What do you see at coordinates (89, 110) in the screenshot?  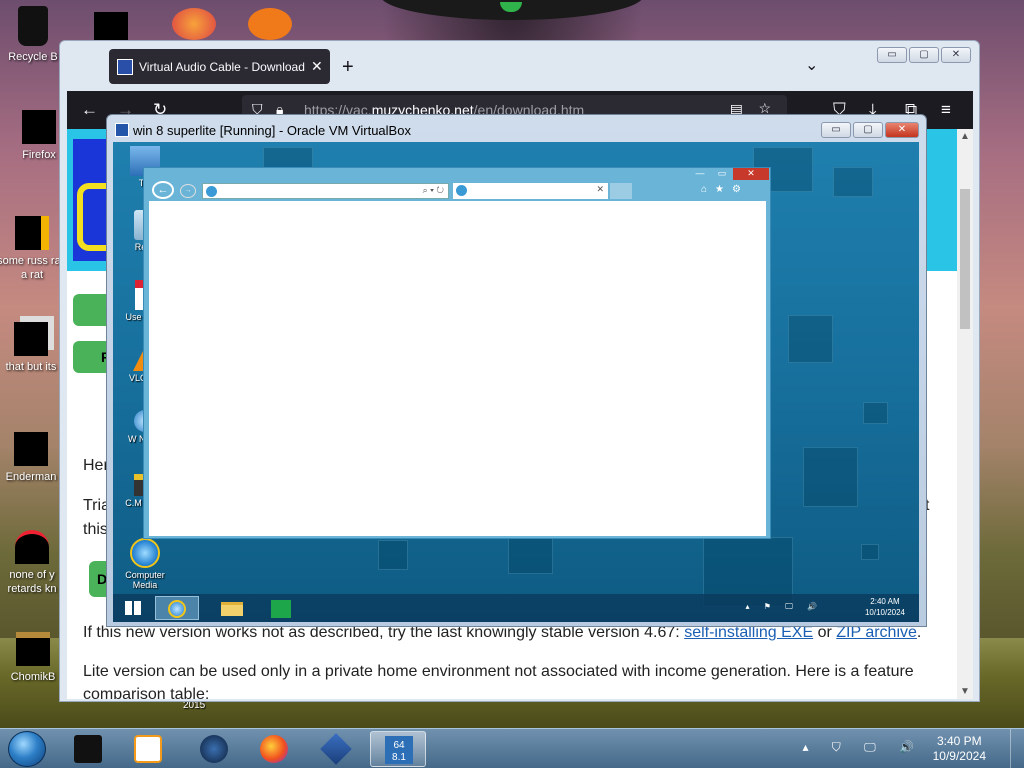 I see `back-icon: ←` at bounding box center [89, 110].